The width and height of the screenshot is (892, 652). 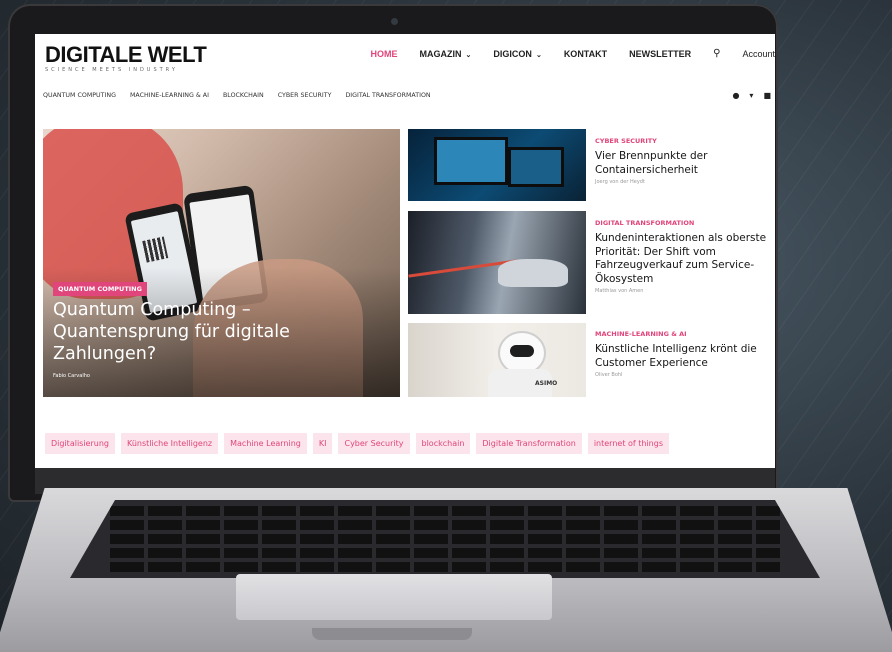 What do you see at coordinates (392, 634) in the screenshot?
I see `laptop-front-notch` at bounding box center [392, 634].